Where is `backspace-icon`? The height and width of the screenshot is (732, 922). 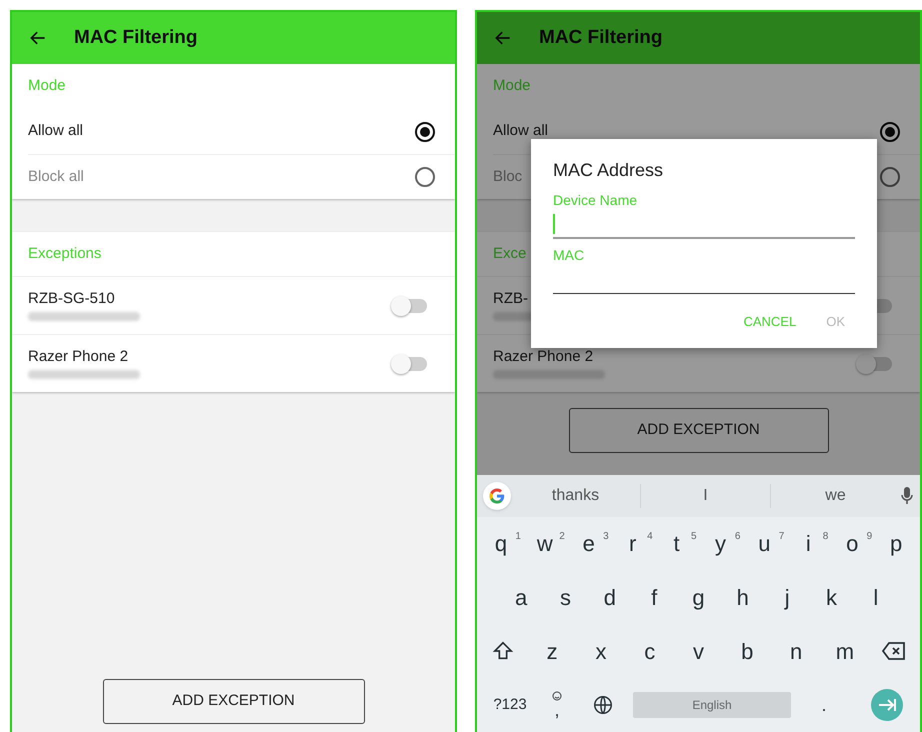
backspace-icon is located at coordinates (894, 651).